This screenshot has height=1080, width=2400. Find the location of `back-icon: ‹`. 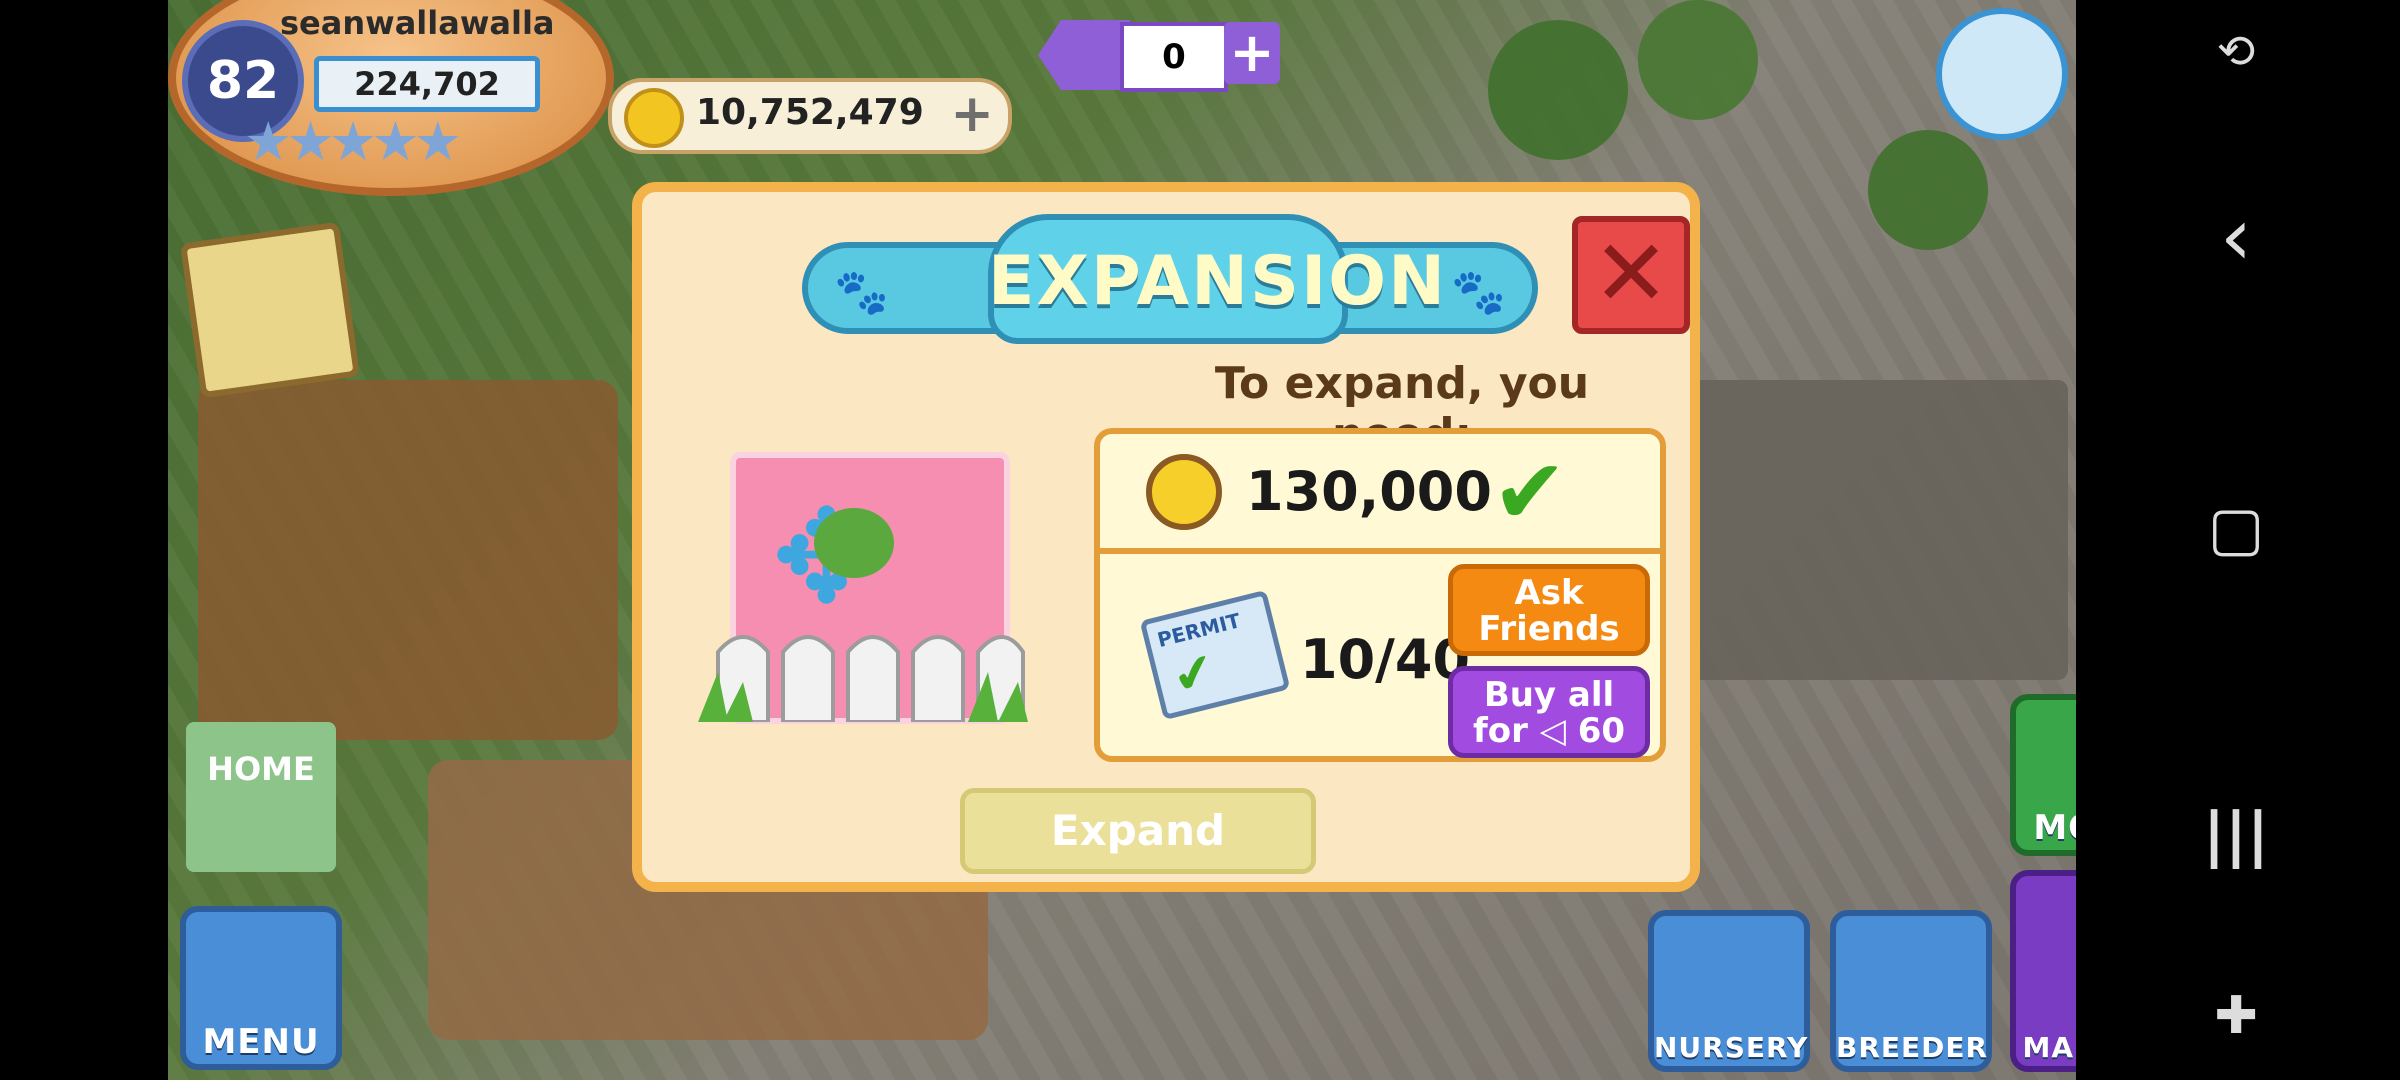

back-icon: ‹ is located at coordinates (2236, 236).